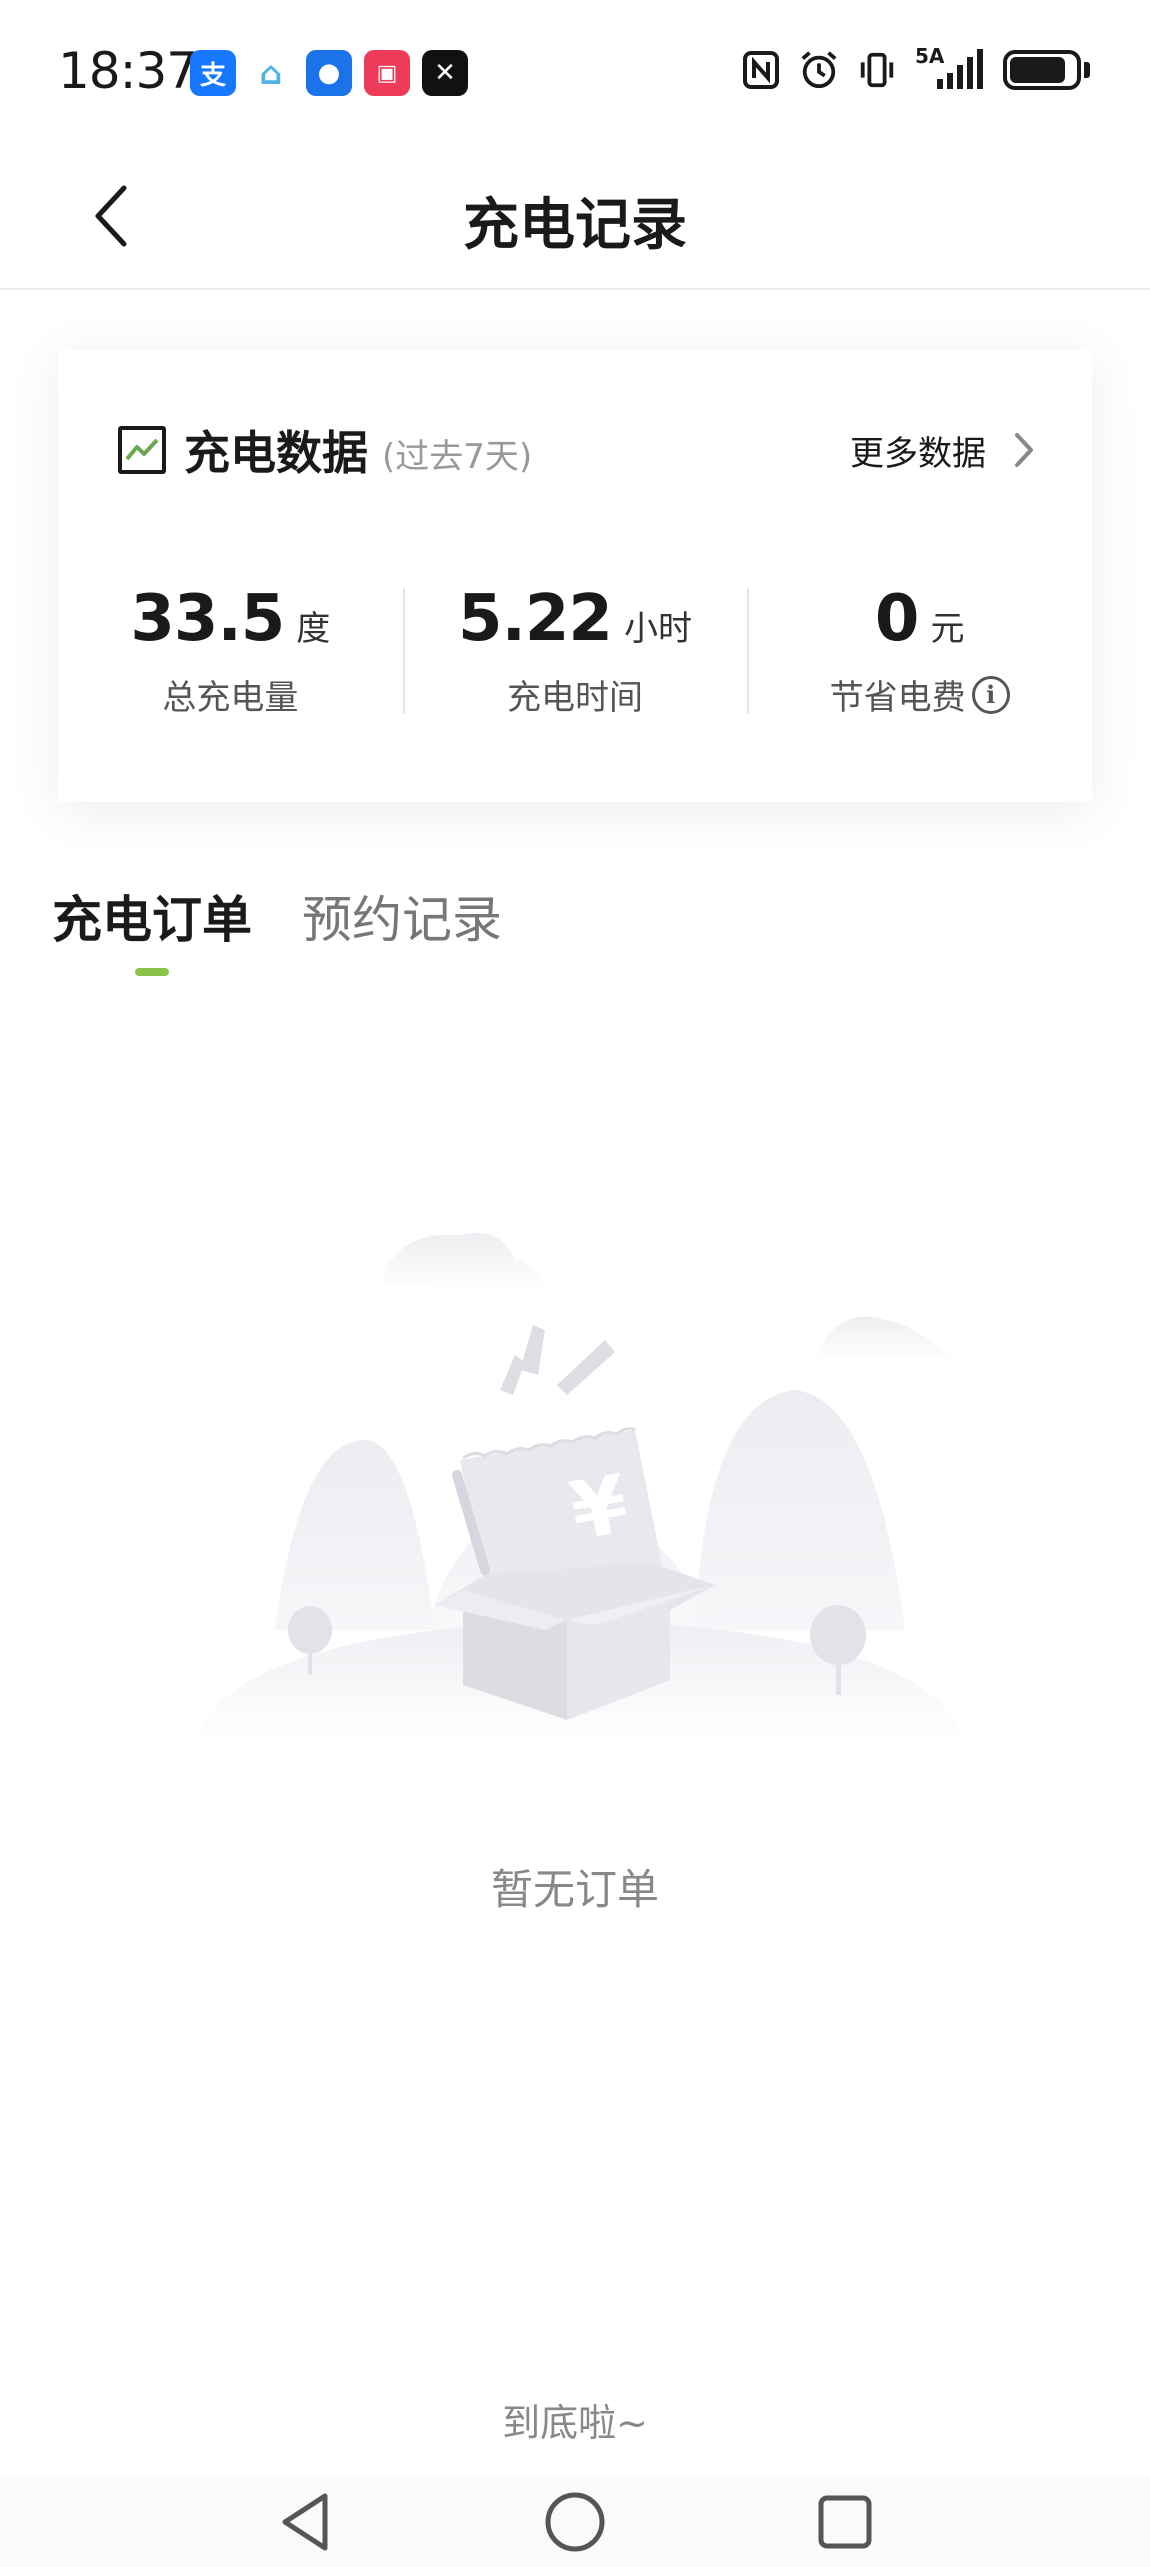 The height and width of the screenshot is (2567, 1150). I want to click on status-indicators: 5A 79, so click(915, 68).